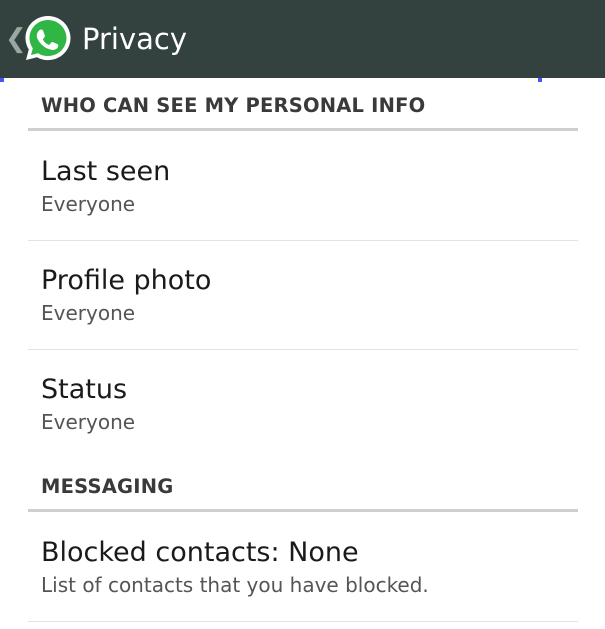  I want to click on pref-summary: List of contacts that you have blocked., so click(235, 585).